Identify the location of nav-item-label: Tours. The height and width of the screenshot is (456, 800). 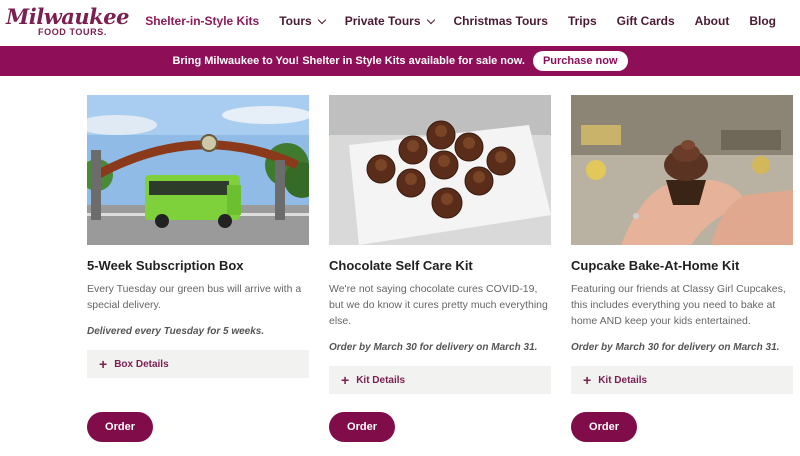
(295, 21).